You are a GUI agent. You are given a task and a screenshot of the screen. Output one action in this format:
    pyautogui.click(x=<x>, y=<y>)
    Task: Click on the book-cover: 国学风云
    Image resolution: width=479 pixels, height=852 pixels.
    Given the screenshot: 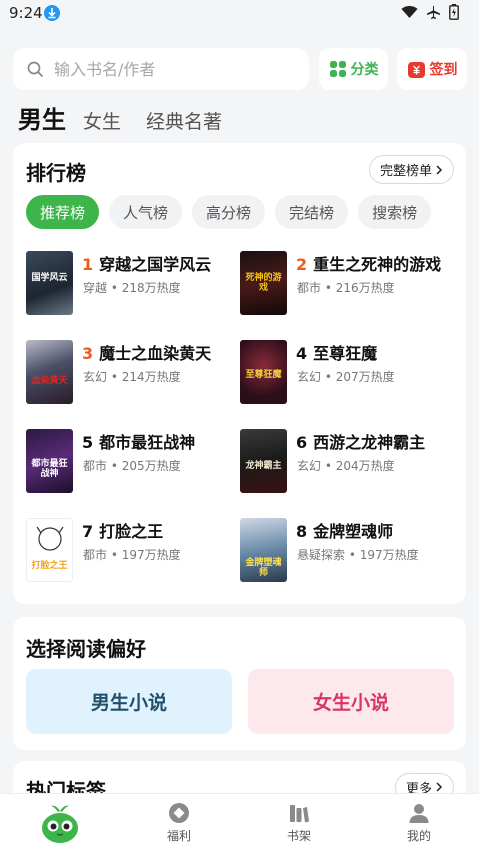 What is the action you would take?
    pyautogui.click(x=49, y=283)
    